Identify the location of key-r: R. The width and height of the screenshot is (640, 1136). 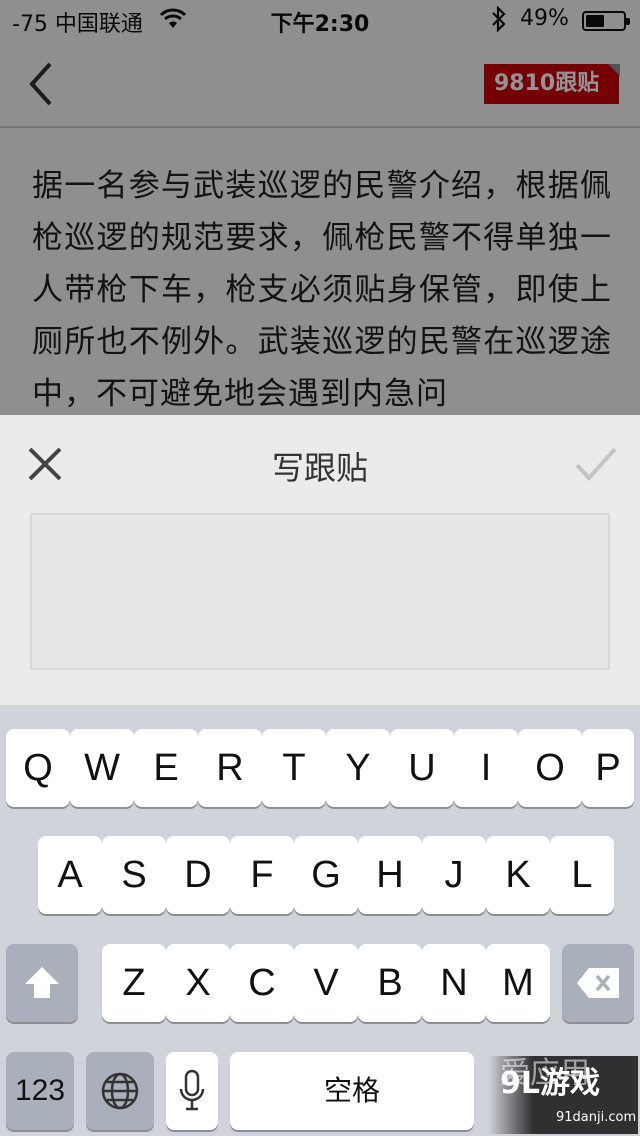
(230, 768).